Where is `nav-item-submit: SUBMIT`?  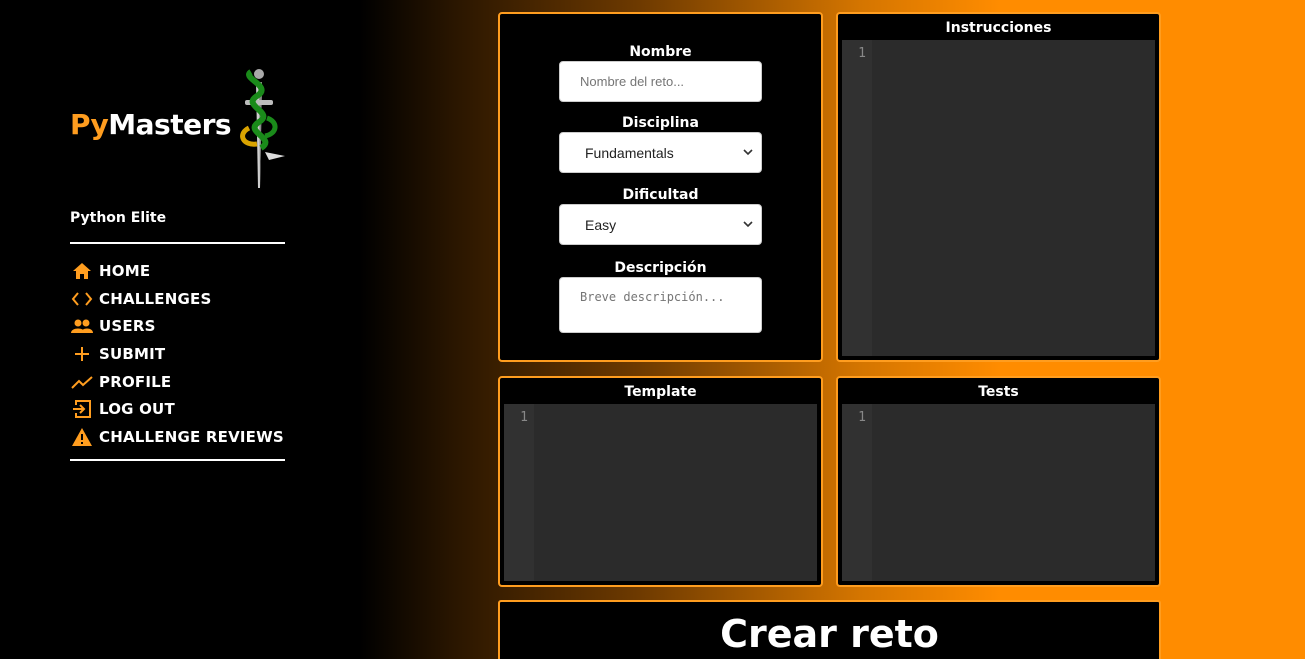
nav-item-submit: SUBMIT is located at coordinates (177, 354).